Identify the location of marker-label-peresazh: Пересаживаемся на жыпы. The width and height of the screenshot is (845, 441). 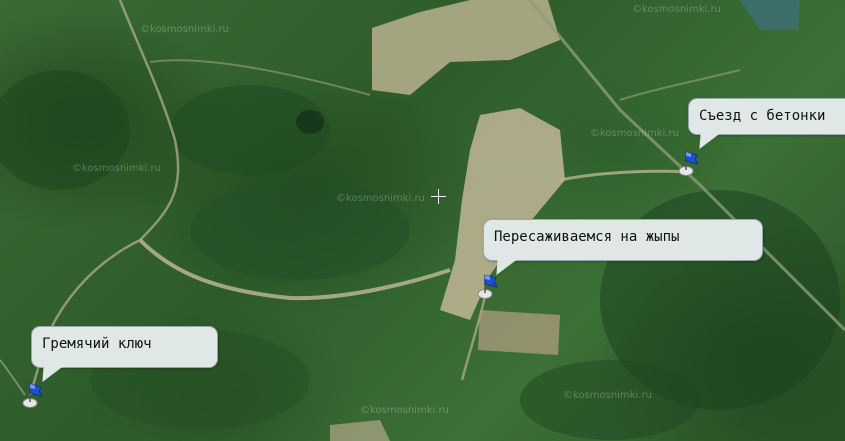
(623, 247).